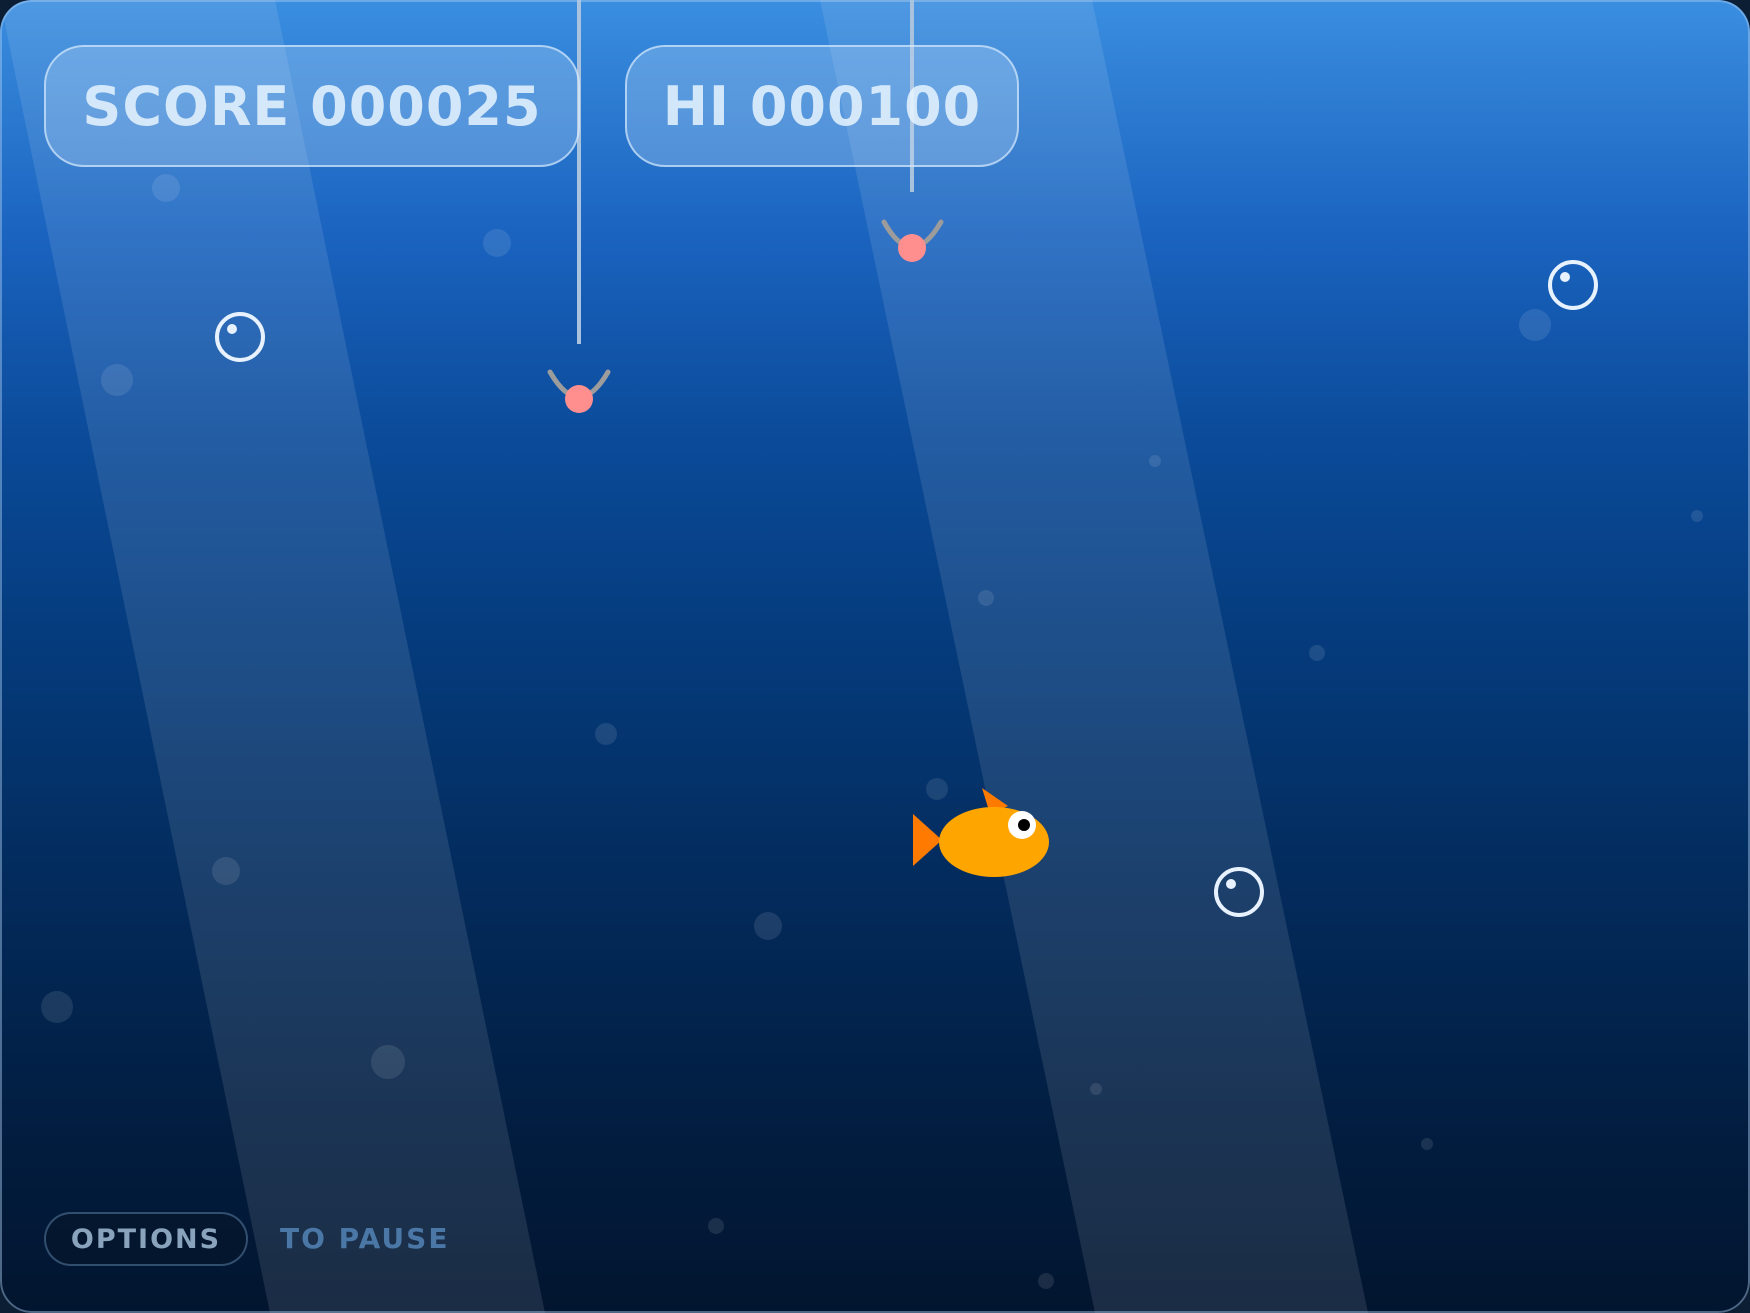 Image resolution: width=1750 pixels, height=1313 pixels. What do you see at coordinates (1024, 825) in the screenshot?
I see `fish-pupil` at bounding box center [1024, 825].